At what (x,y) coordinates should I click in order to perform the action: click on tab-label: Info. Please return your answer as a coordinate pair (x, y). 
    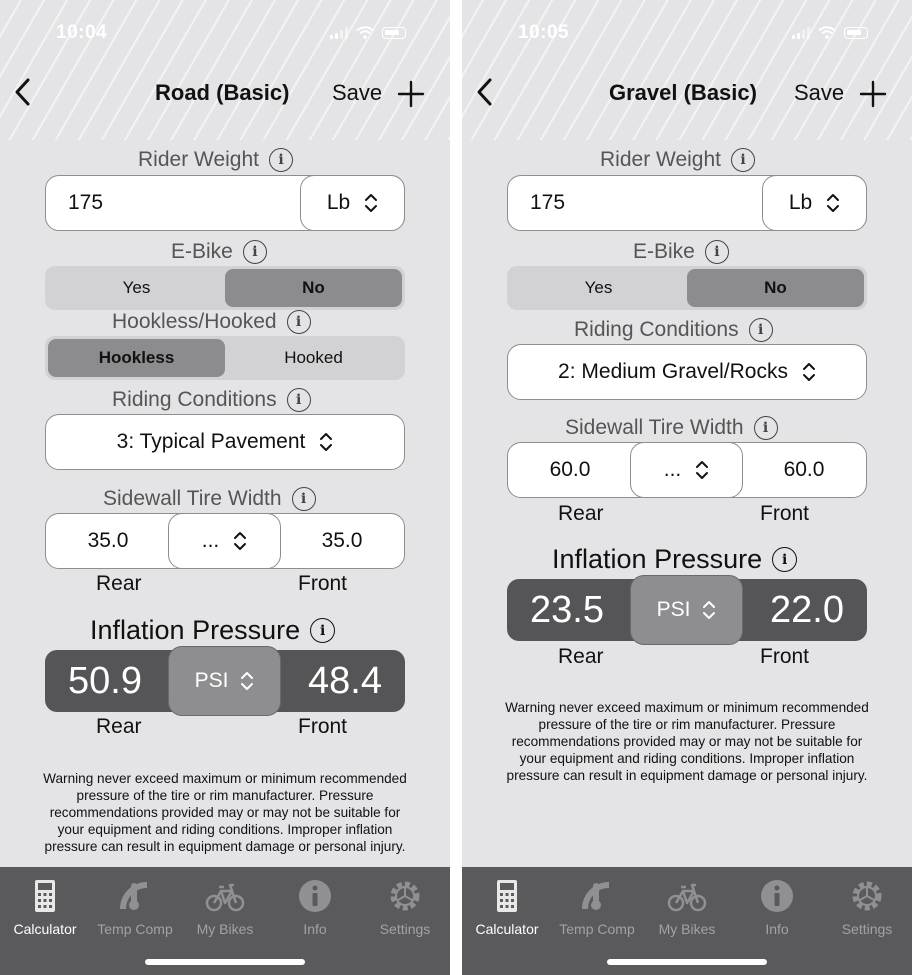
    Looking at the image, I should click on (777, 929).